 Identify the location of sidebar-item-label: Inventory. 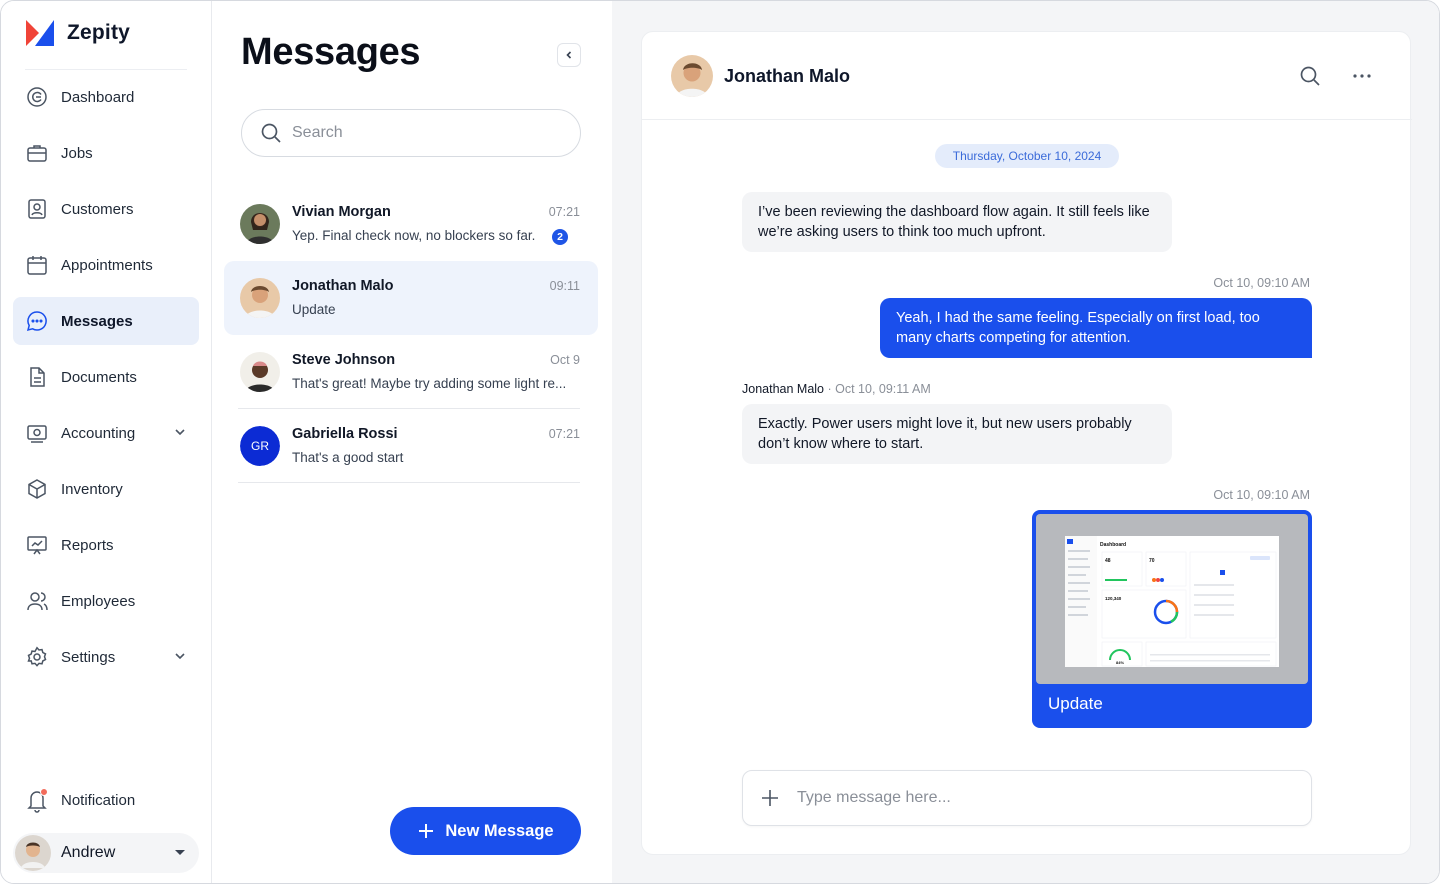
(92, 489).